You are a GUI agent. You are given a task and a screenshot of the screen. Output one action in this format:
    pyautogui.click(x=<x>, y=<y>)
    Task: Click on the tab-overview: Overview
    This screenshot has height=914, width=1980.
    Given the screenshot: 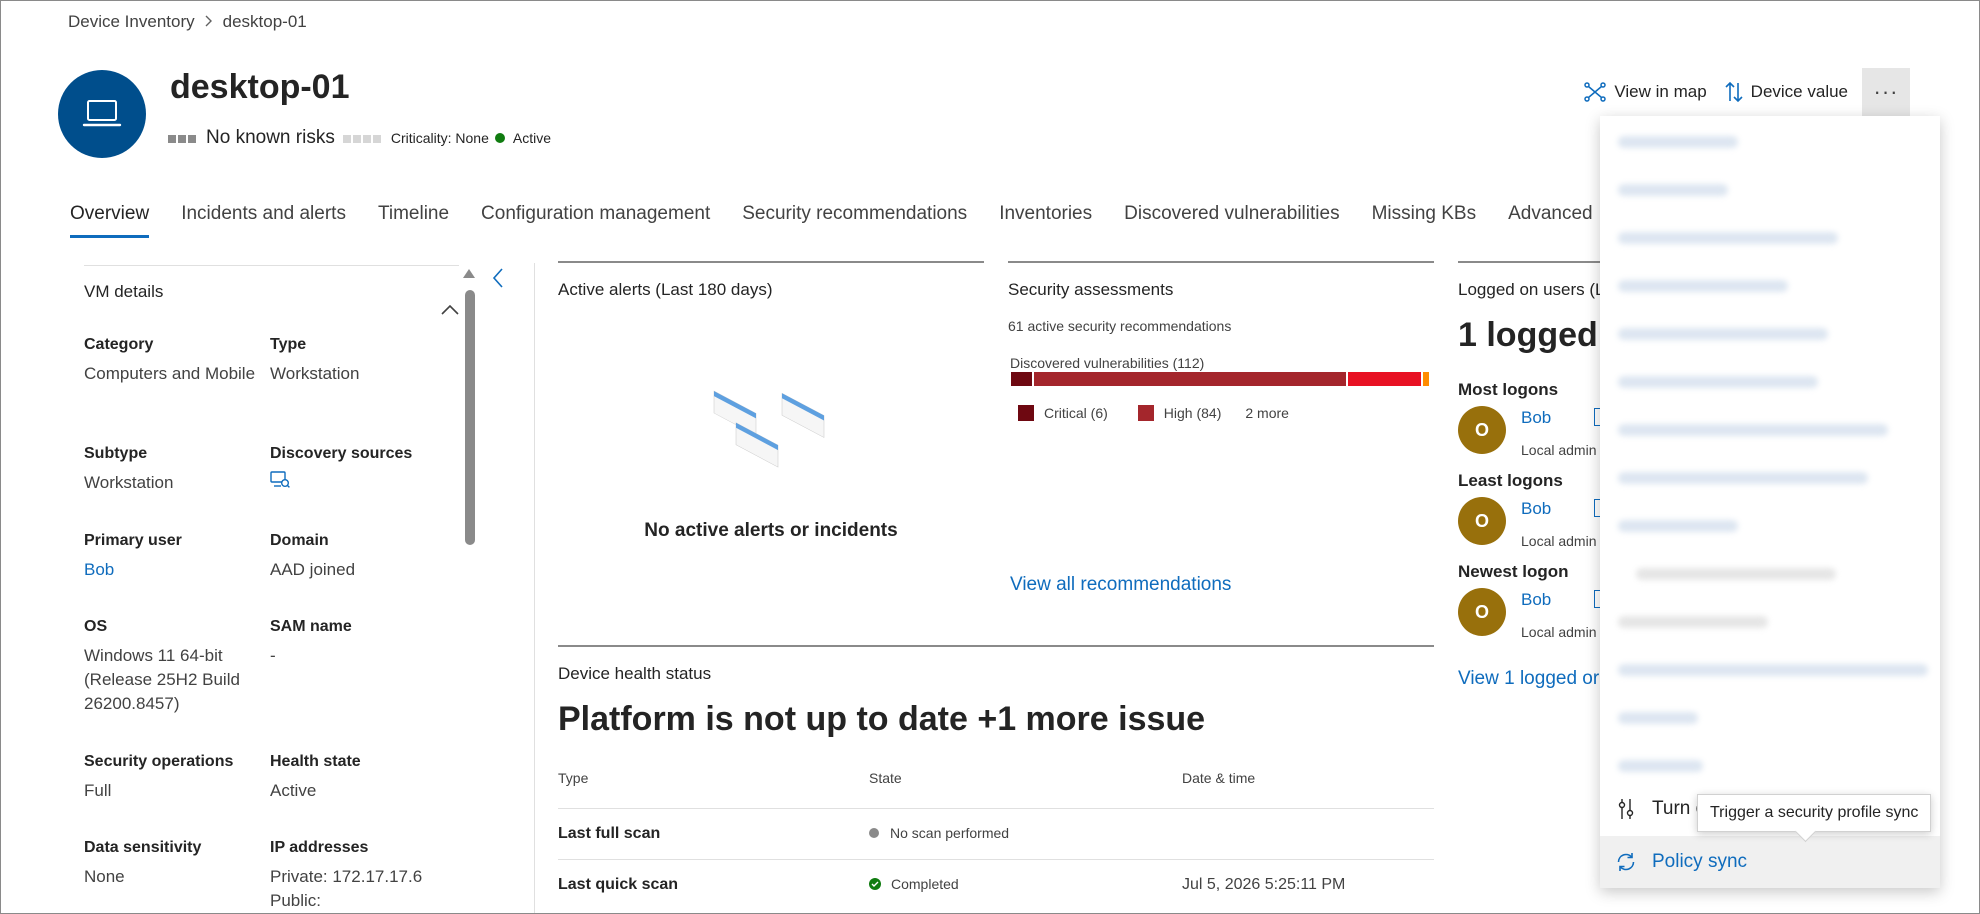 What is the action you would take?
    pyautogui.click(x=110, y=220)
    